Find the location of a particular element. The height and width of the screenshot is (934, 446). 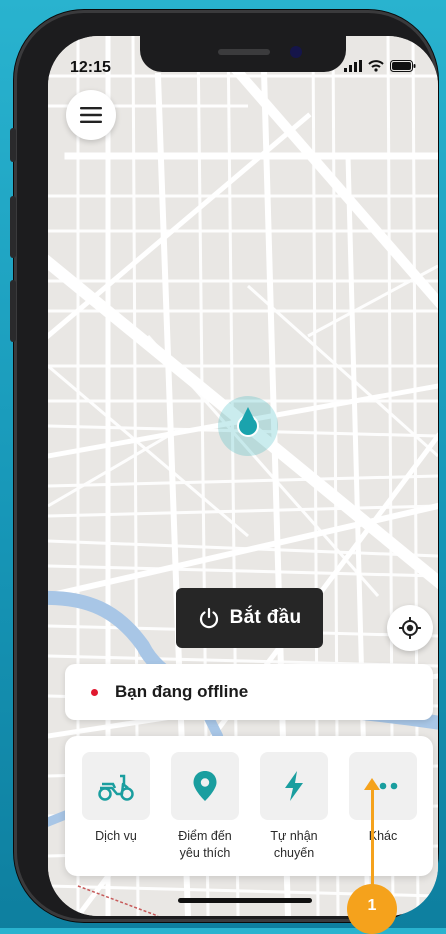

action-more: Khác is located at coordinates (383, 798).